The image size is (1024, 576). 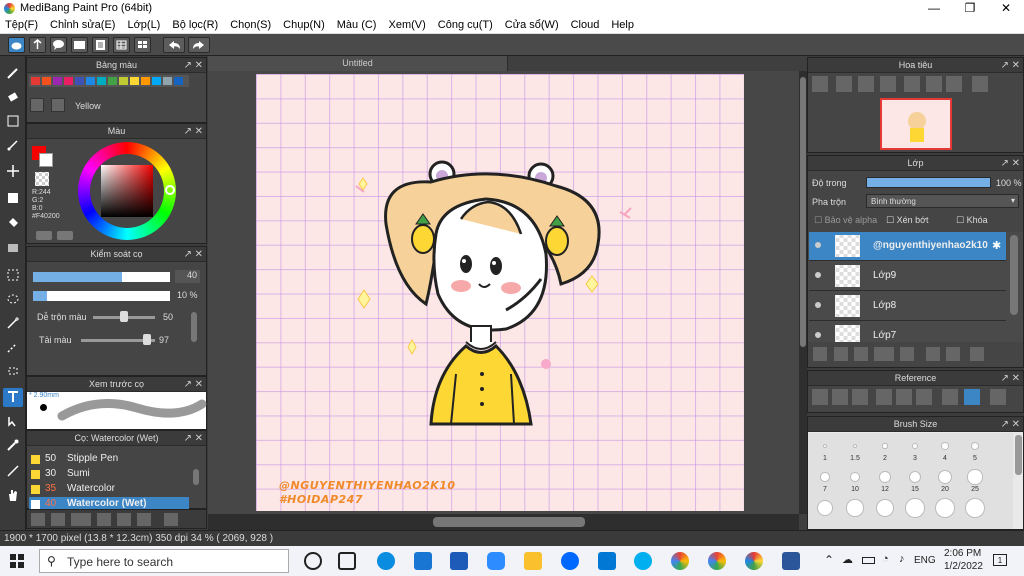 What do you see at coordinates (42, 179) in the screenshot?
I see `transparent-swatch` at bounding box center [42, 179].